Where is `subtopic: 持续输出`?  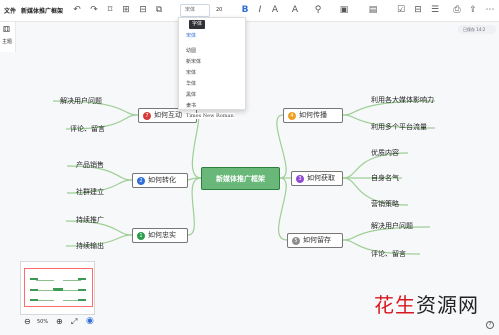 subtopic: 持续输出 is located at coordinates (90, 246).